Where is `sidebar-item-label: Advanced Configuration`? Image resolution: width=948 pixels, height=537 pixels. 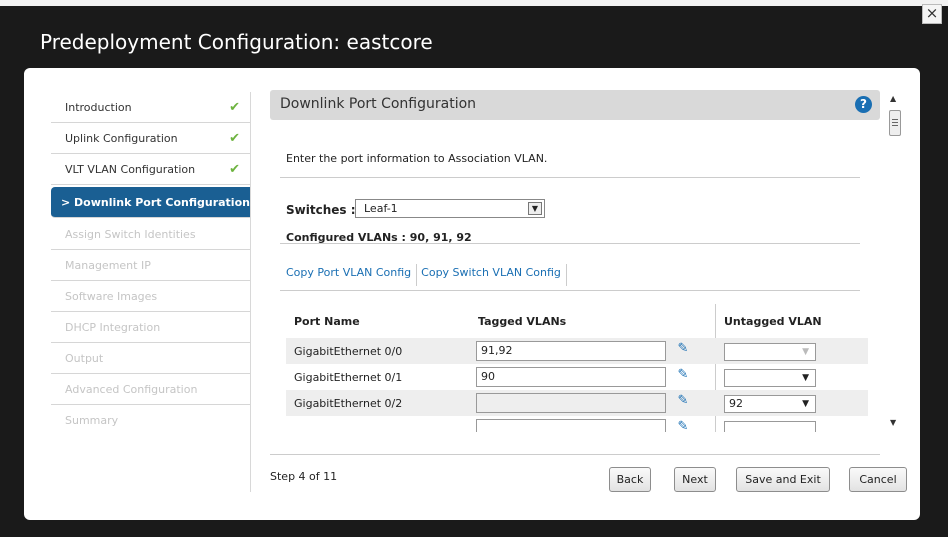
sidebar-item-label: Advanced Configuration is located at coordinates (131, 389).